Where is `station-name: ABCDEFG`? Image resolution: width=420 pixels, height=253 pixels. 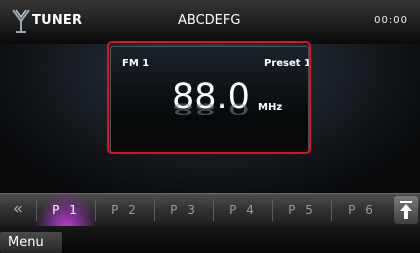 station-name: ABCDEFG is located at coordinates (209, 20).